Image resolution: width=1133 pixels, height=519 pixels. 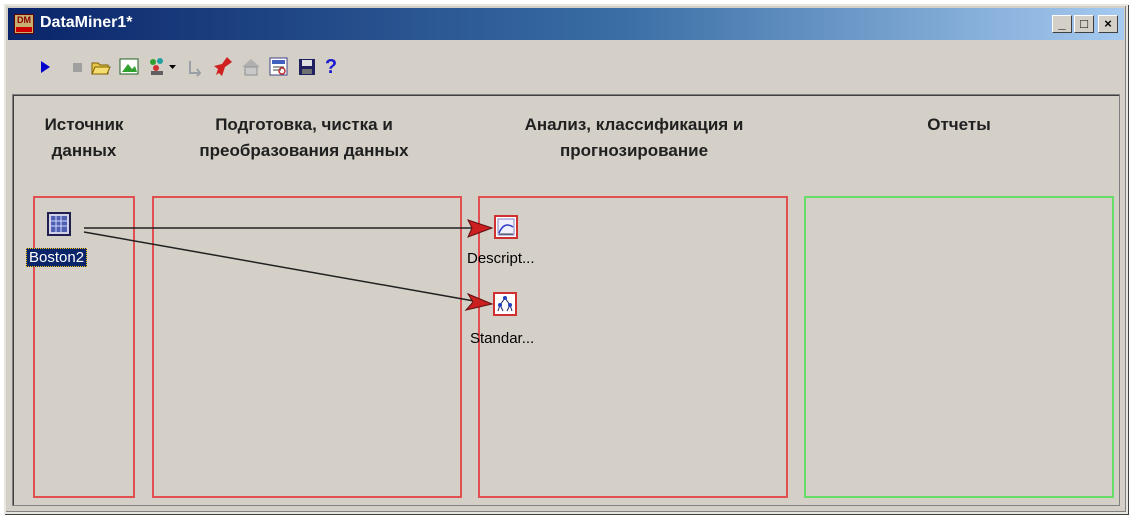 I want to click on chart-icon, so click(x=506, y=227).